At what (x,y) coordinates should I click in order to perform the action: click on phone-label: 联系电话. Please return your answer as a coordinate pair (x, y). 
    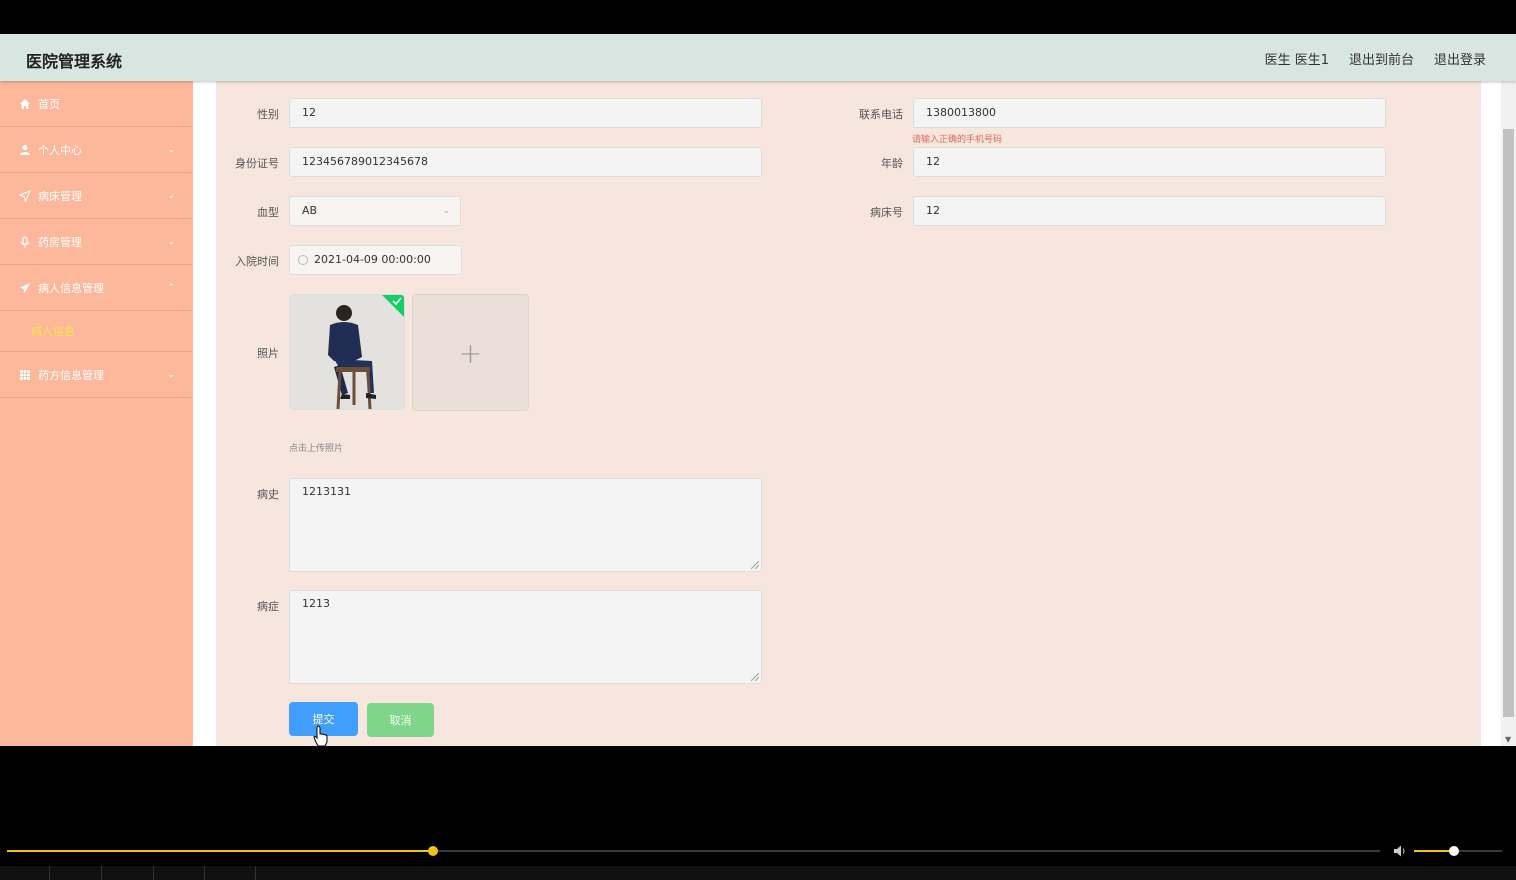
    Looking at the image, I should click on (881, 114).